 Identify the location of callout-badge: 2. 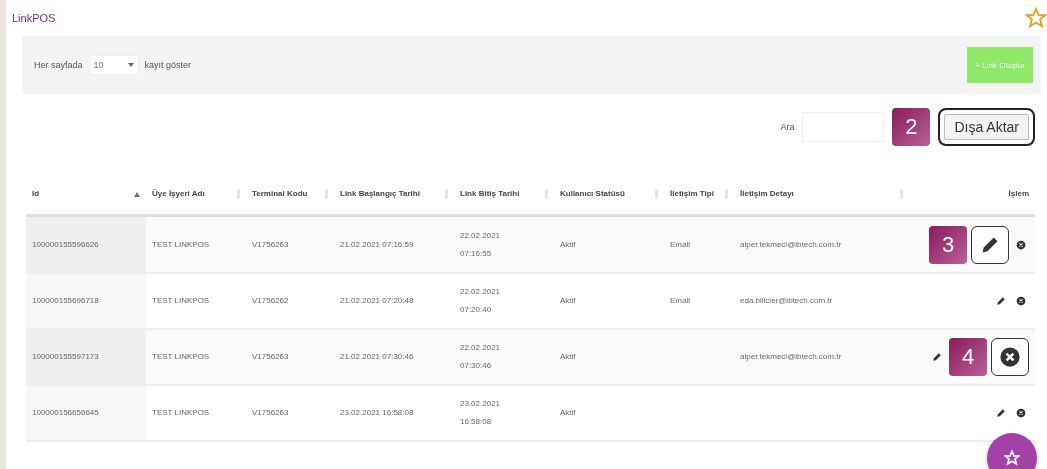
(911, 127).